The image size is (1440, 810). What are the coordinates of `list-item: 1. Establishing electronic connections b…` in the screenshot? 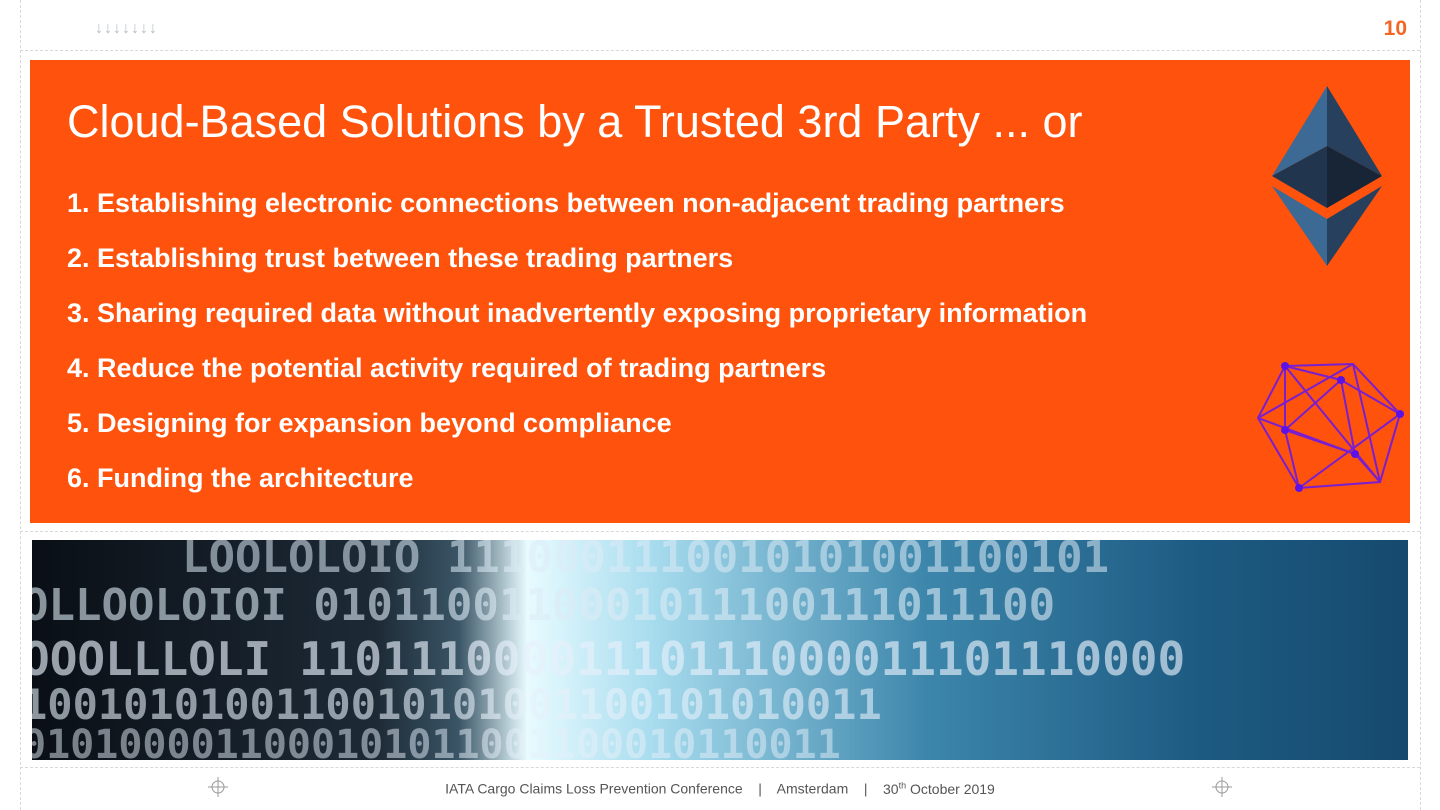 It's located at (566, 203).